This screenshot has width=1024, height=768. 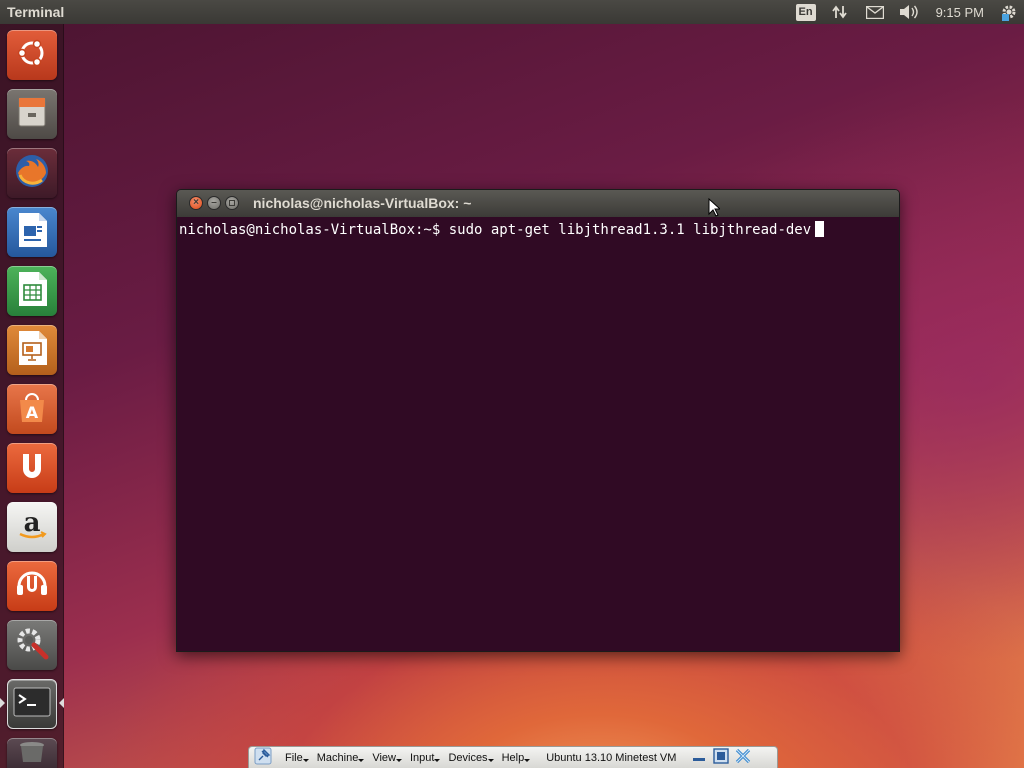 I want to click on maximize-icon, so click(x=232, y=203).